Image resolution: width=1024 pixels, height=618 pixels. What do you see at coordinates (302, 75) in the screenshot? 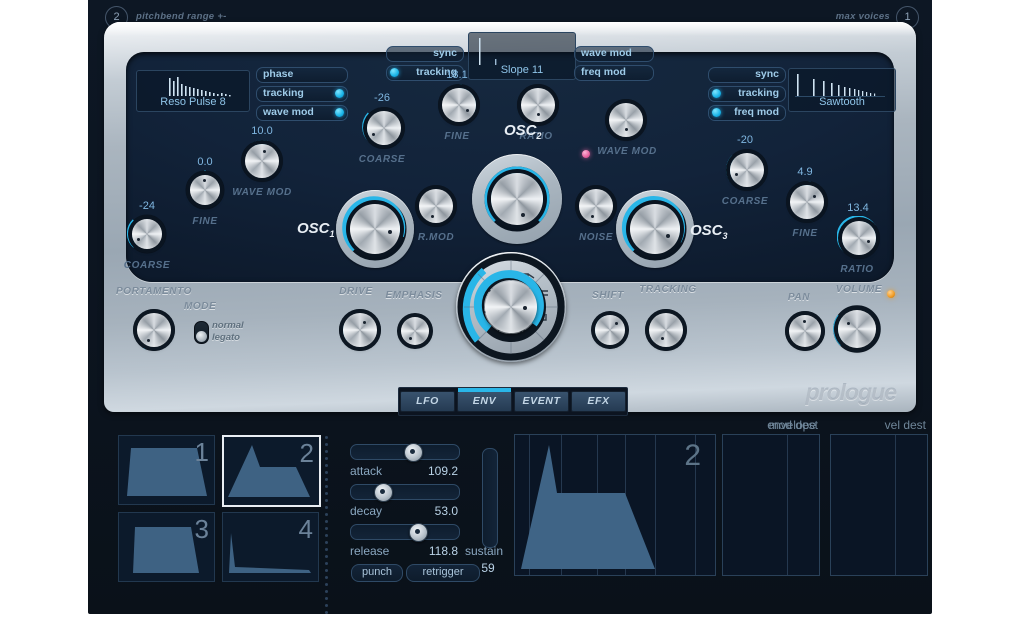
I see `osc1-phase-button: phase` at bounding box center [302, 75].